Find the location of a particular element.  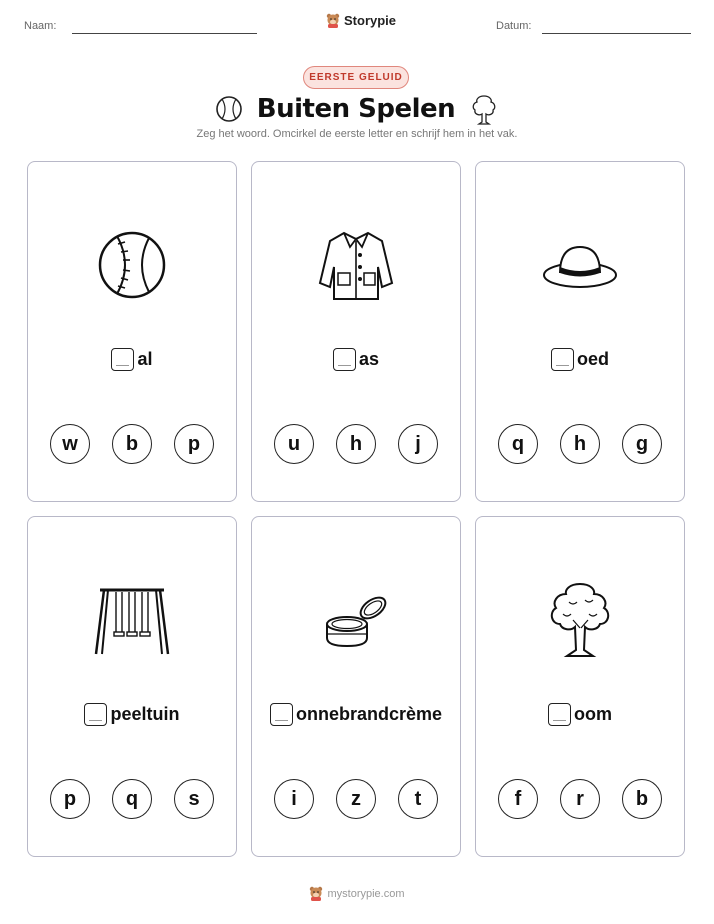

worksheet-header: Naam: Storypie Datum: is located at coordinates (357, 25).